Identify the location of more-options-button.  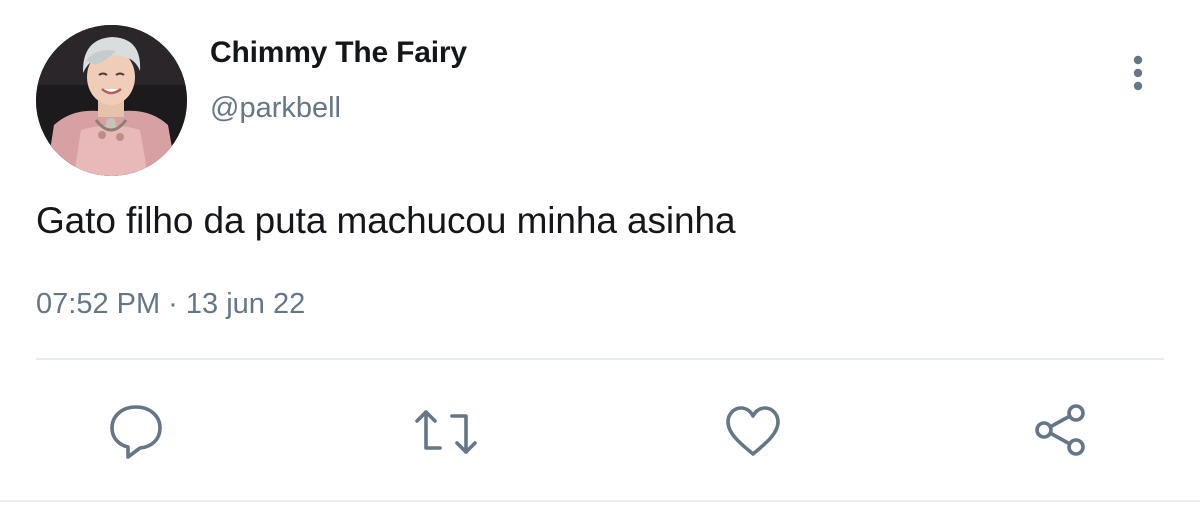
(1138, 73).